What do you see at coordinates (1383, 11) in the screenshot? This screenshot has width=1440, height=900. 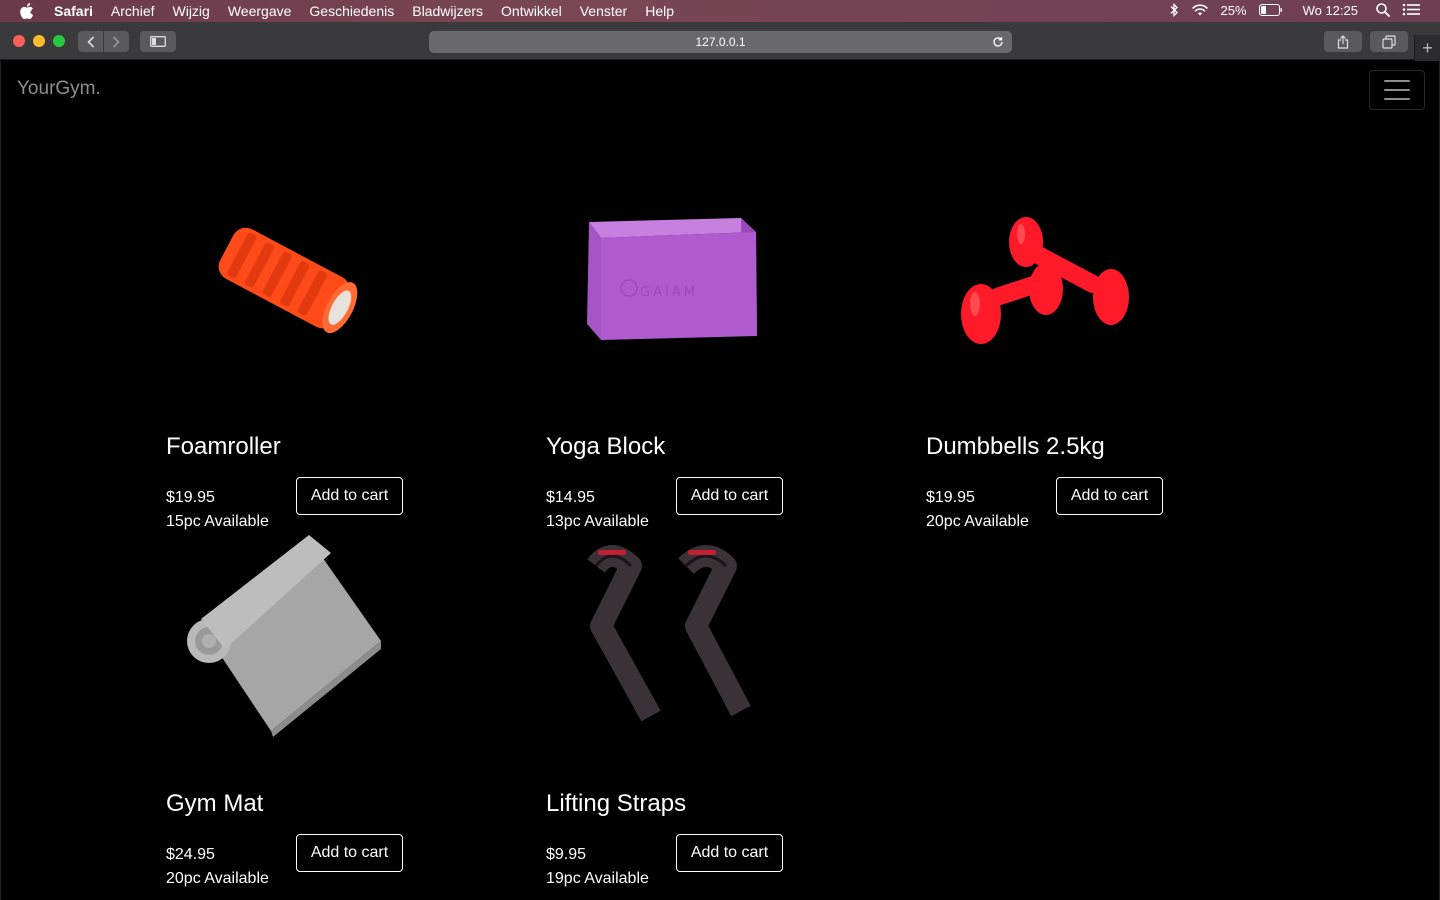 I see `spotlight-search-icon` at bounding box center [1383, 11].